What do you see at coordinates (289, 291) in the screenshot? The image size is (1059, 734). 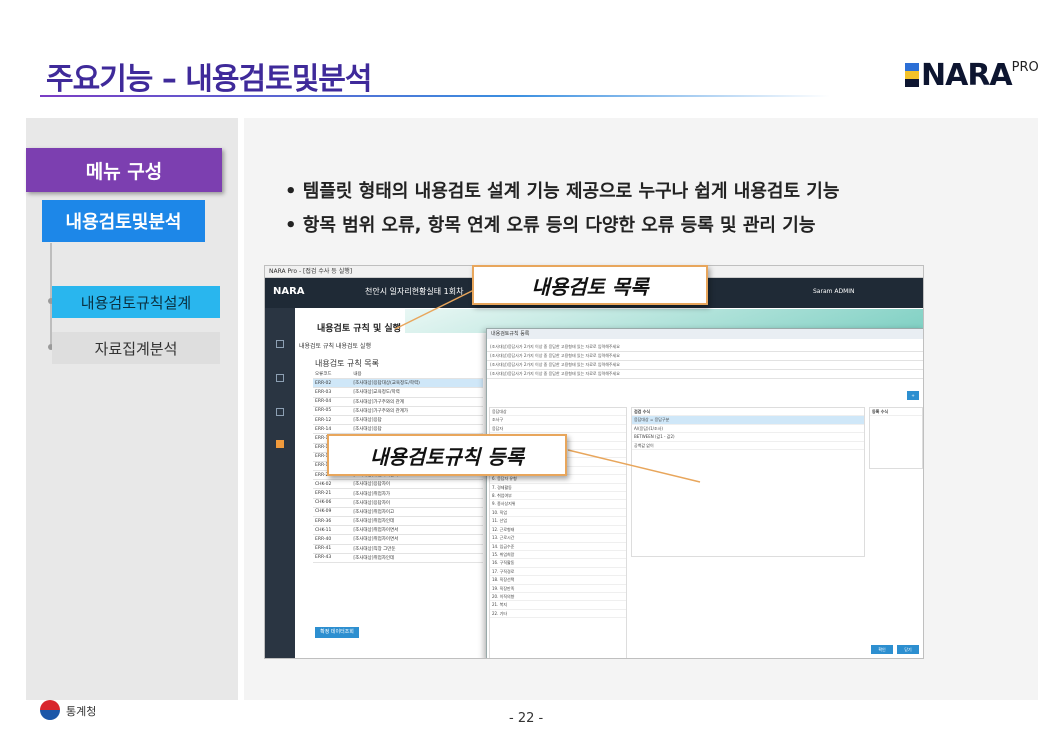 I see `app-logo: NARA` at bounding box center [289, 291].